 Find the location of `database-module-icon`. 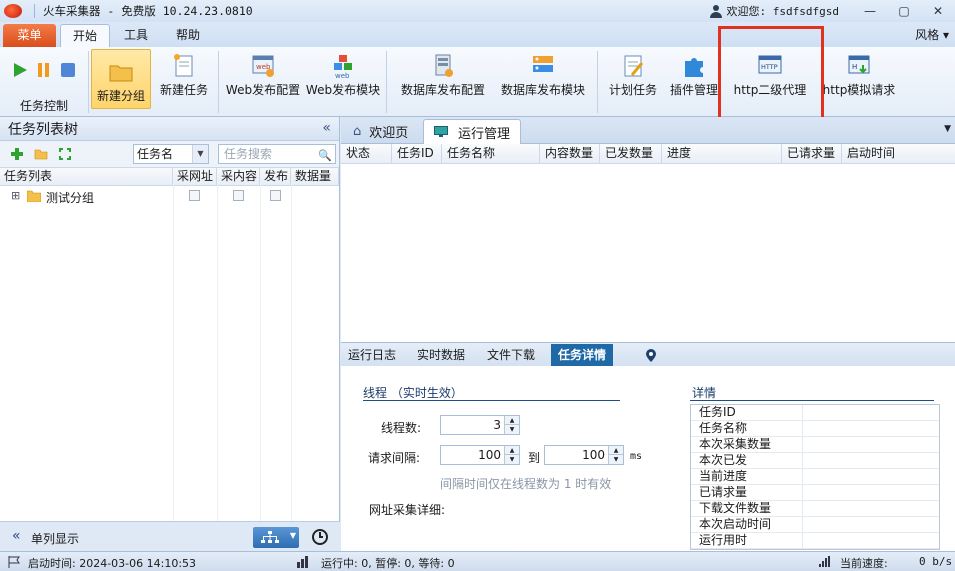

database-module-icon is located at coordinates (543, 64).